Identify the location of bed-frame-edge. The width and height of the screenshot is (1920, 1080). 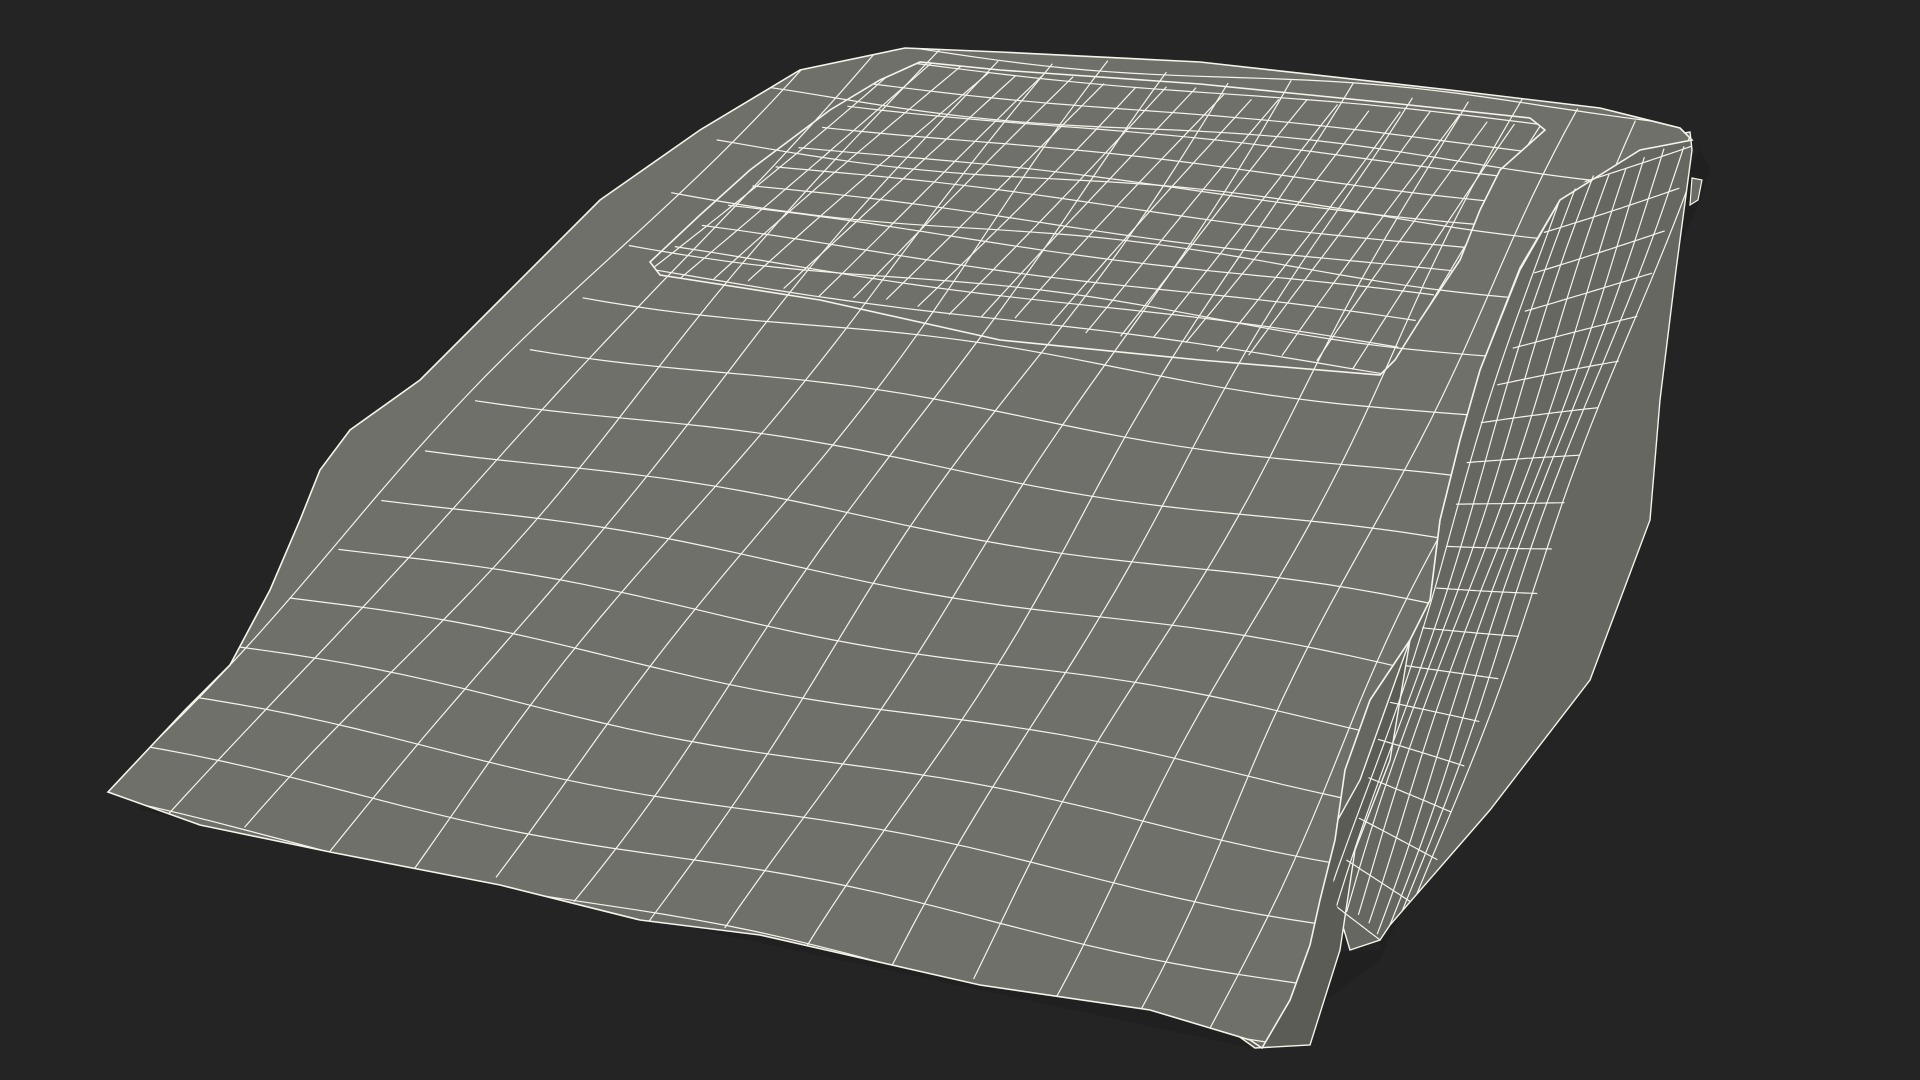
(1696, 192).